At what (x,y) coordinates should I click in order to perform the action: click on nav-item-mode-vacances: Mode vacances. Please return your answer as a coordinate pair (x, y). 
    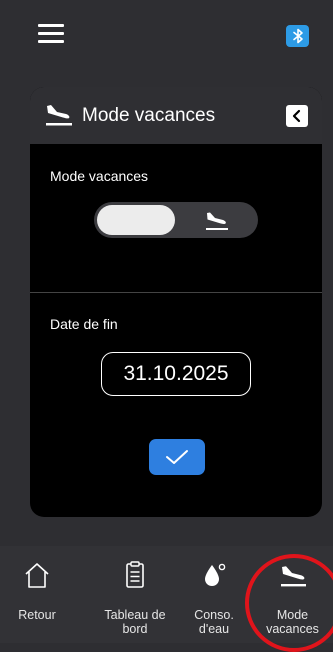
    Looking at the image, I should click on (292, 594).